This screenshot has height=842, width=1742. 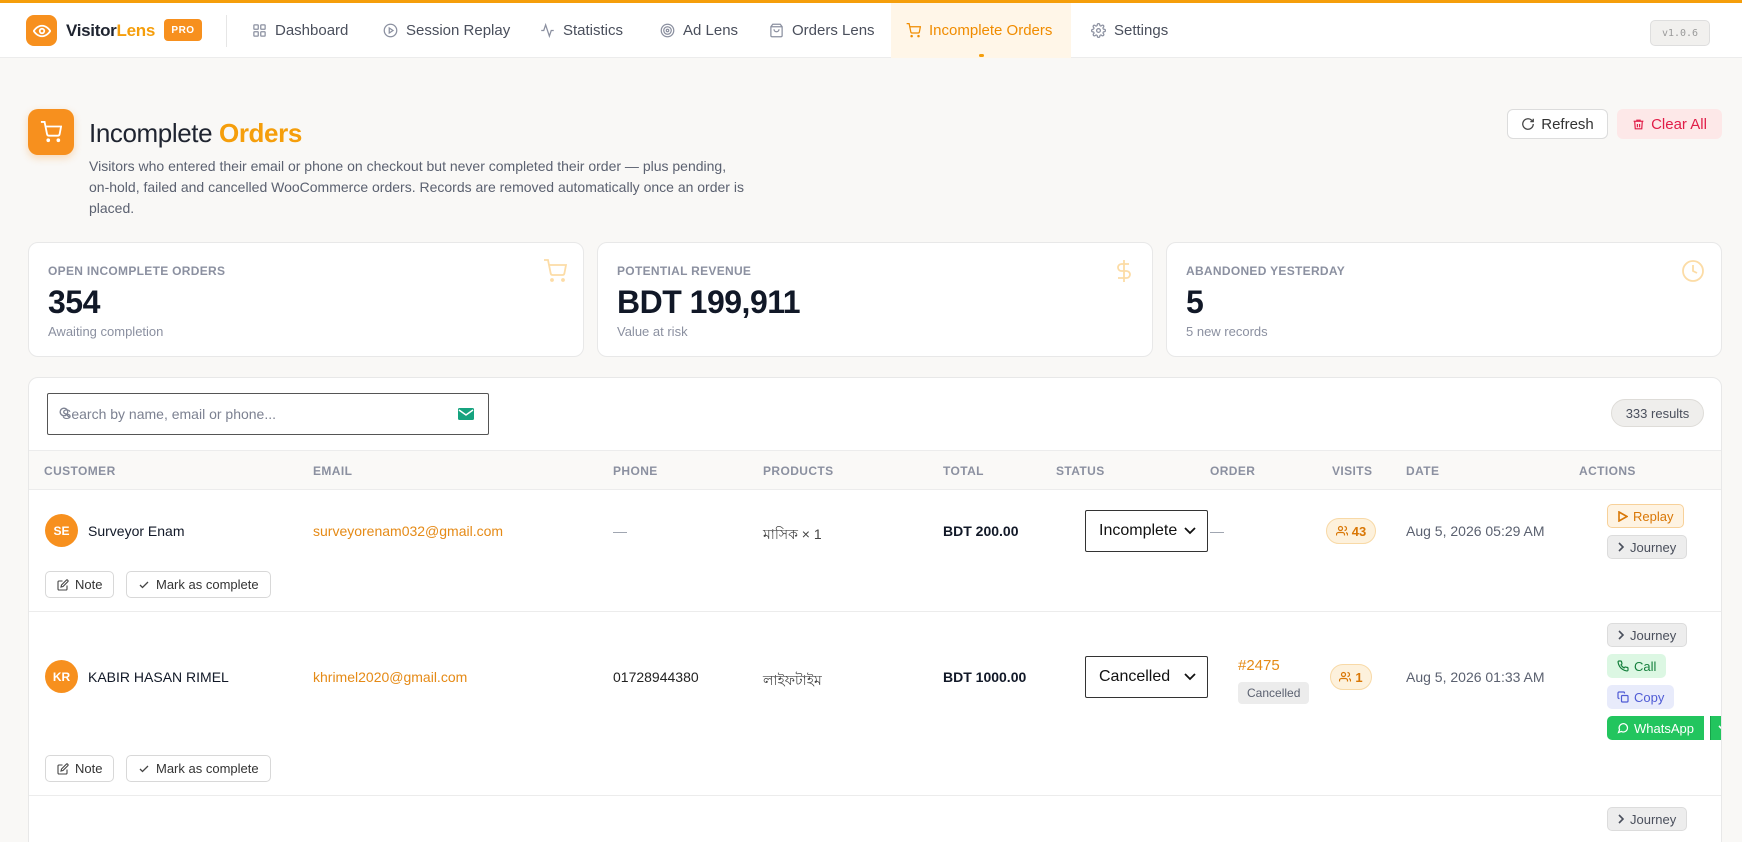 What do you see at coordinates (41, 30) in the screenshot?
I see `eye-logo-icon` at bounding box center [41, 30].